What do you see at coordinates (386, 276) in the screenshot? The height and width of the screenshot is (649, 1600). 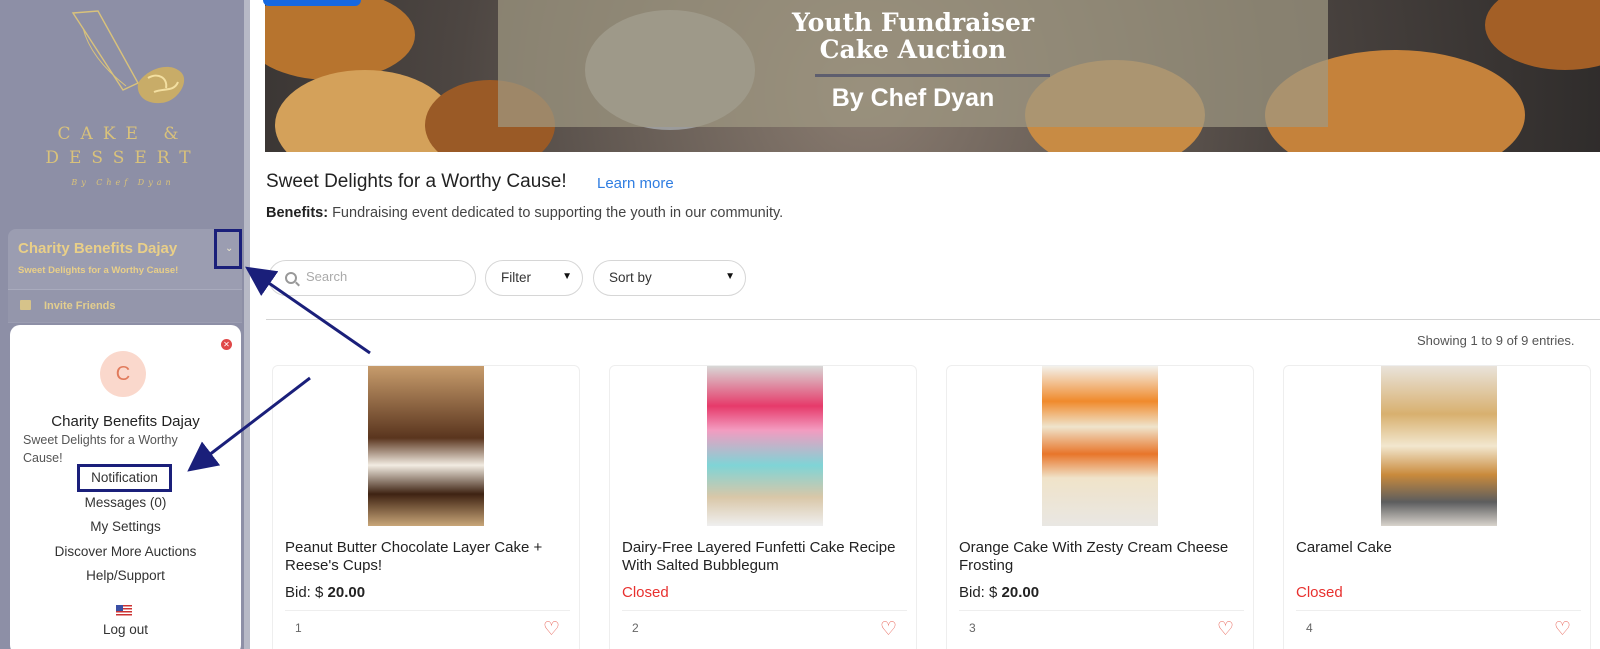 I see `search-input` at bounding box center [386, 276].